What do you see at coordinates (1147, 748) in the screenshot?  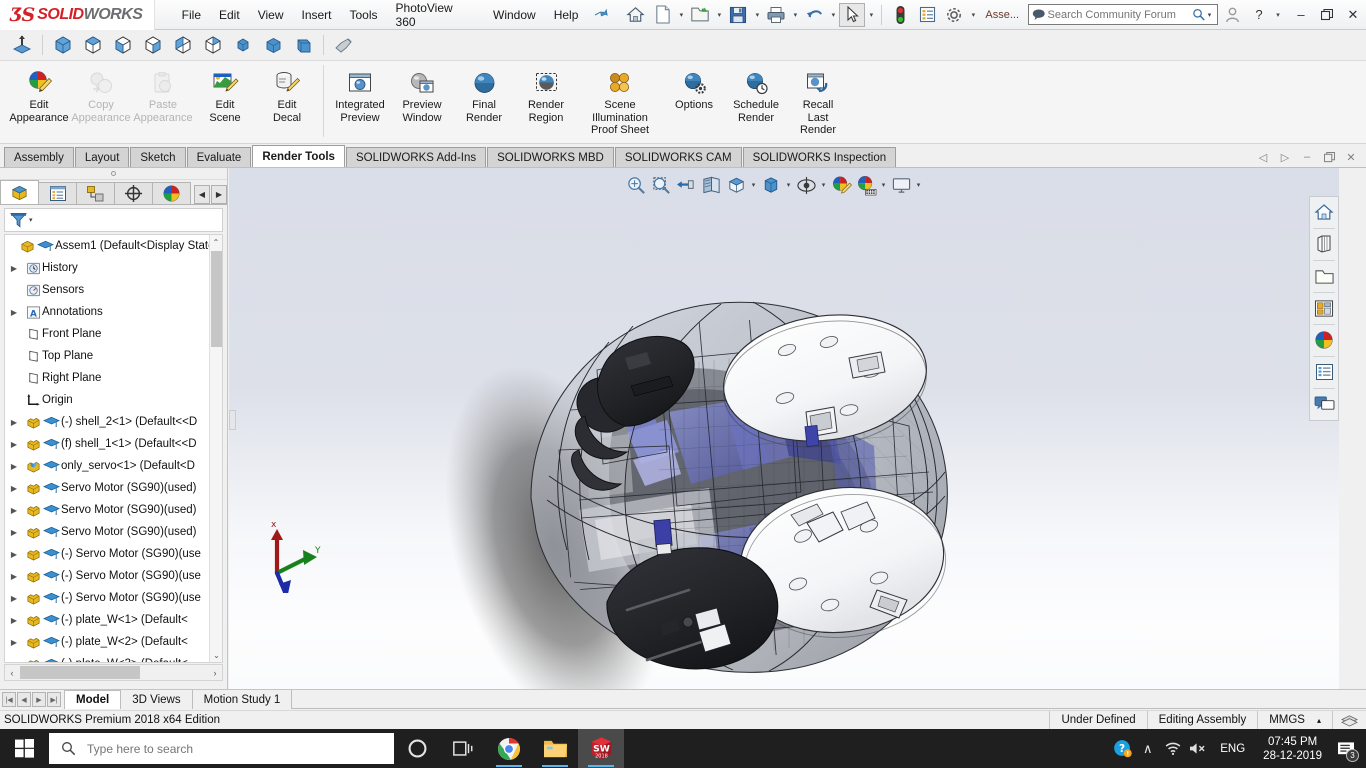 I see `chevron-up-icon: ∧` at bounding box center [1147, 748].